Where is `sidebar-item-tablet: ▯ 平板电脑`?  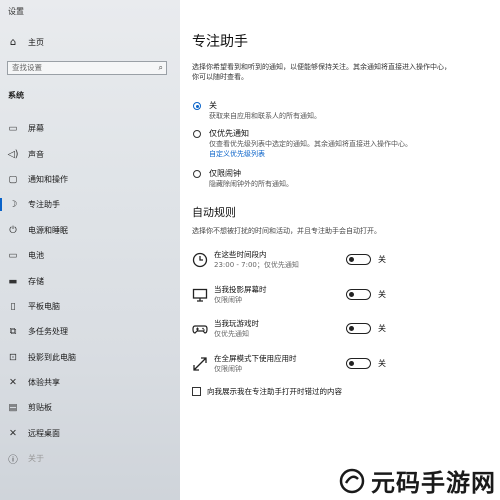
sidebar-item-tablet: ▯ 平板电脑 is located at coordinates (90, 306).